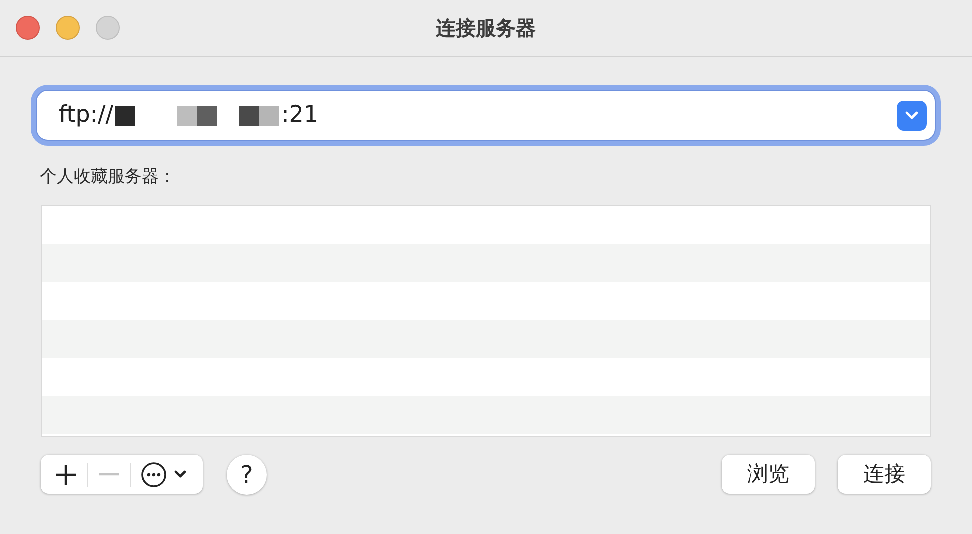 The height and width of the screenshot is (534, 972). I want to click on chevron-icon, so click(912, 115).